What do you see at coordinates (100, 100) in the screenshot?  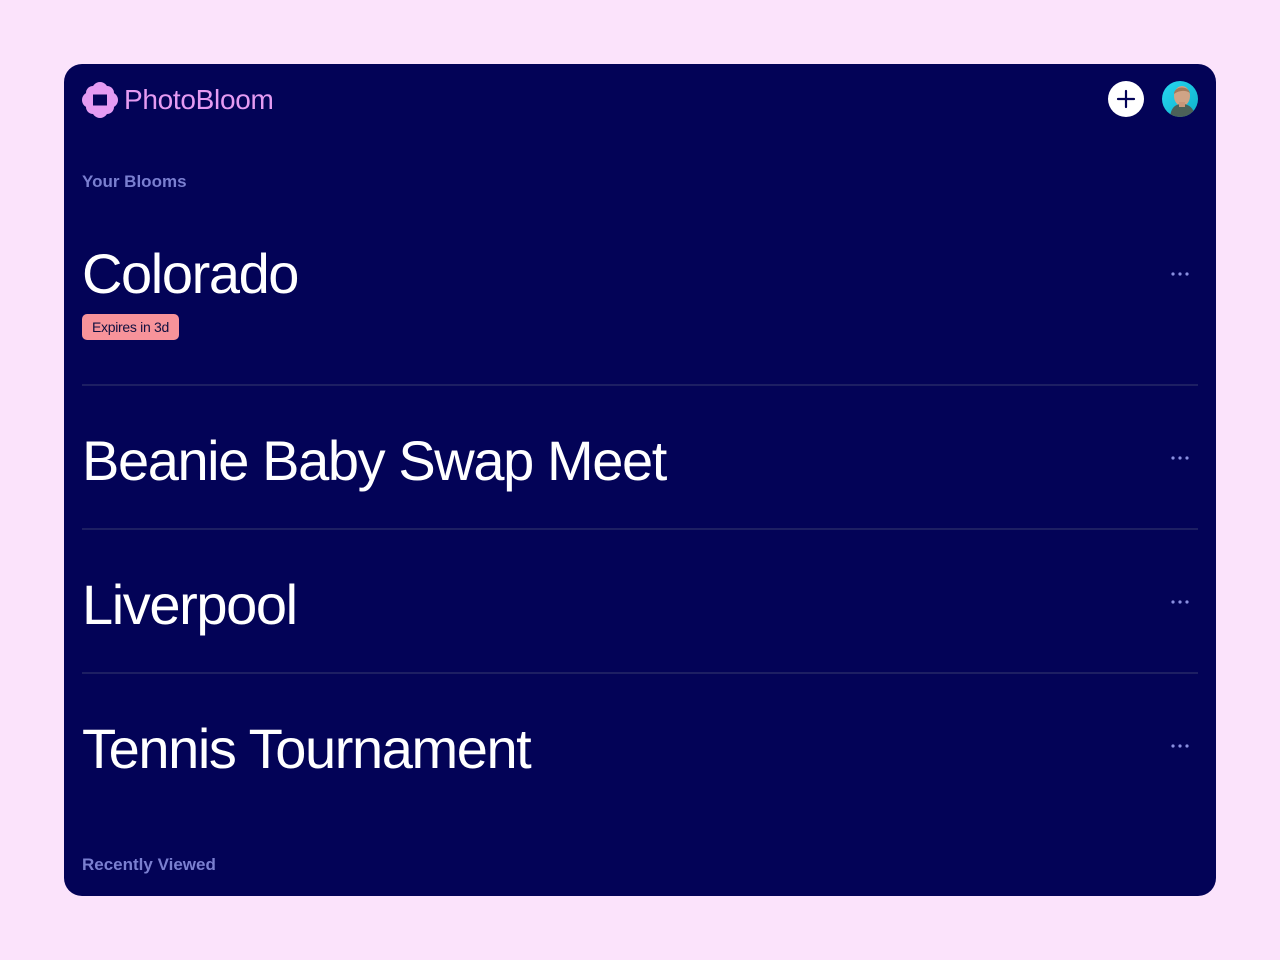 I see `flower-logo-icon` at bounding box center [100, 100].